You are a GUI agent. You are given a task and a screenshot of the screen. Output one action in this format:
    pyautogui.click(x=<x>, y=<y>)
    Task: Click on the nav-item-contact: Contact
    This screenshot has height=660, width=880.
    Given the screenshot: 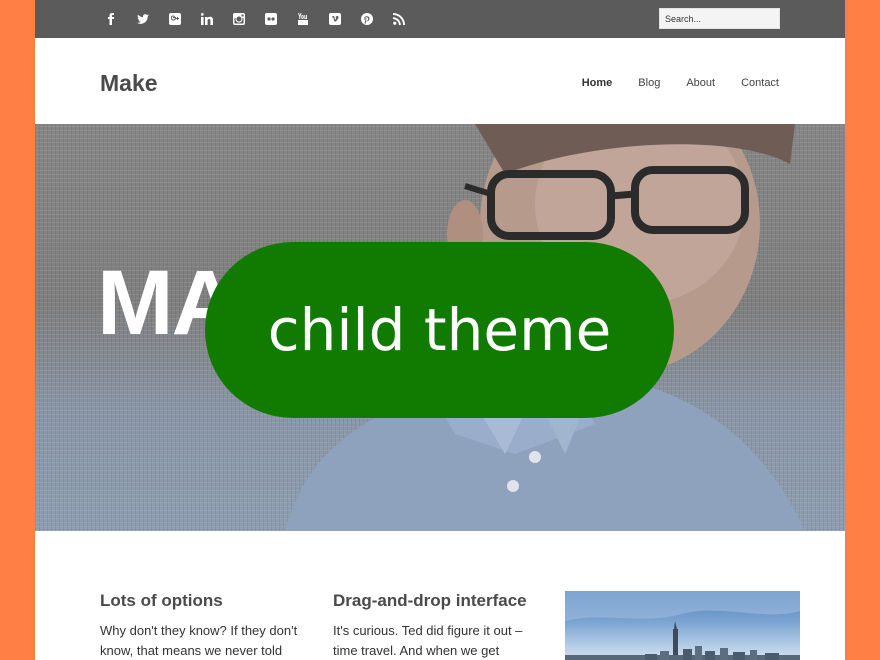 What is the action you would take?
    pyautogui.click(x=760, y=83)
    